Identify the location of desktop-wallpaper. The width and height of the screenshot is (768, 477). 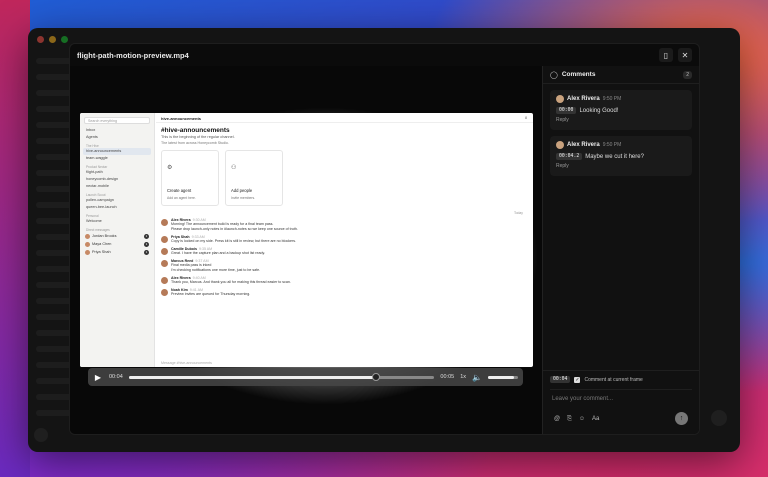
(15, 238).